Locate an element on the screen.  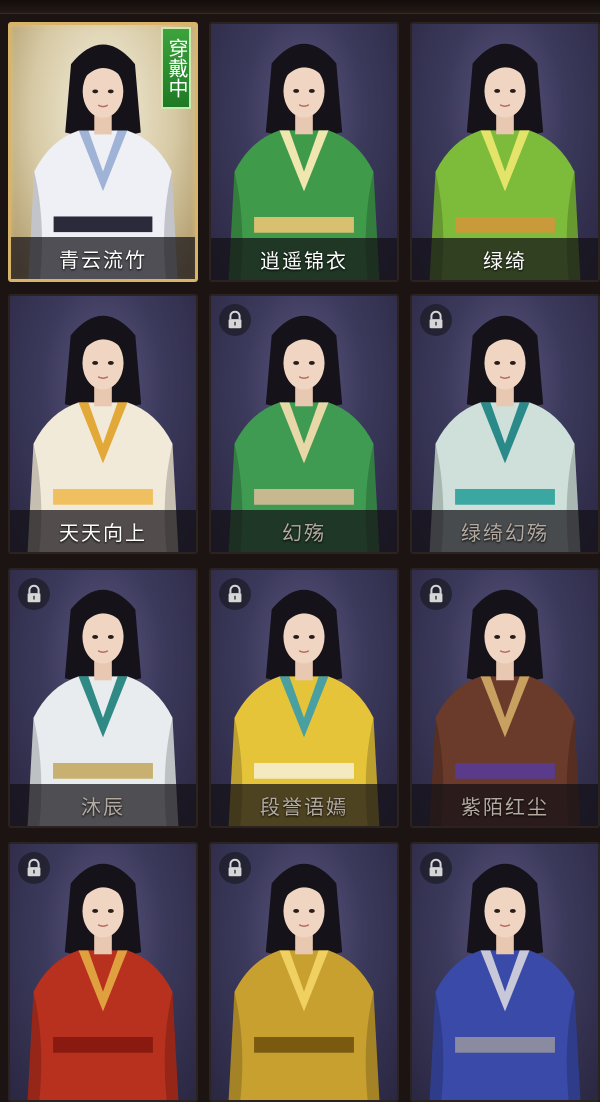
outfit-name: 紫陌红尘 is located at coordinates (505, 806).